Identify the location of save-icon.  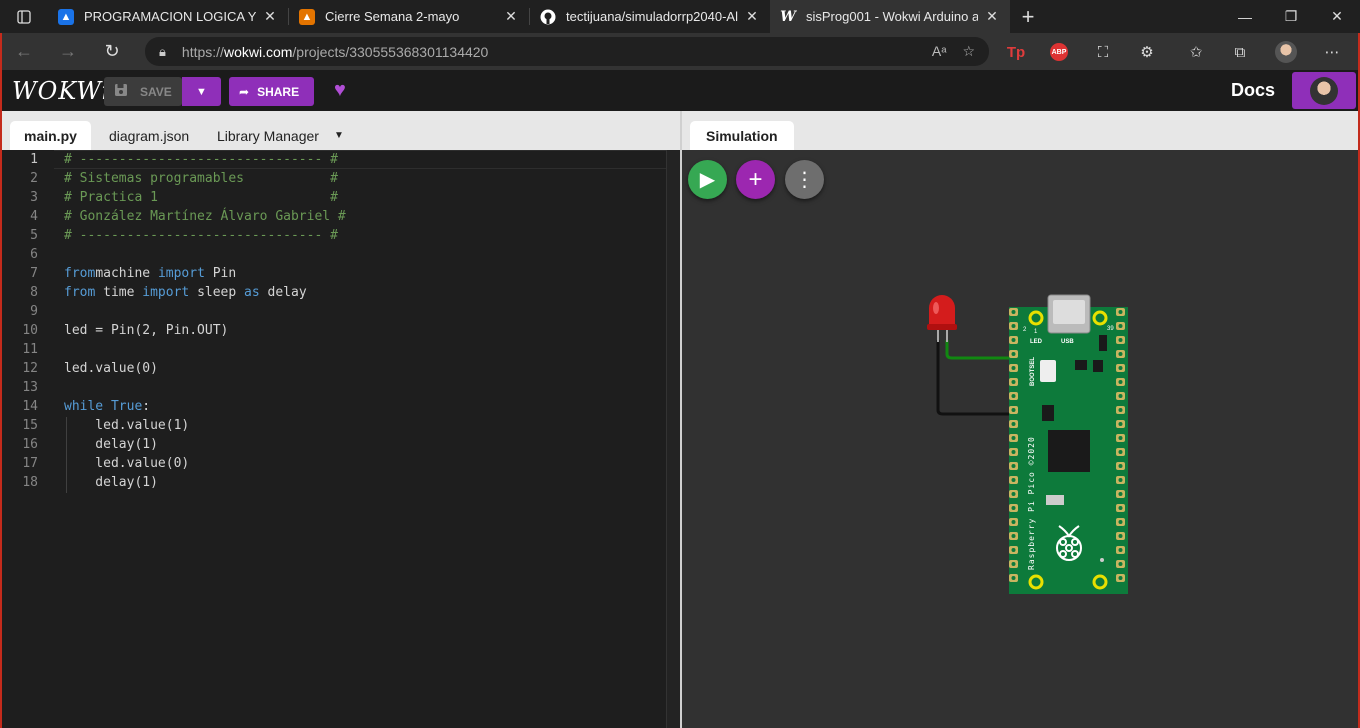
(121, 91).